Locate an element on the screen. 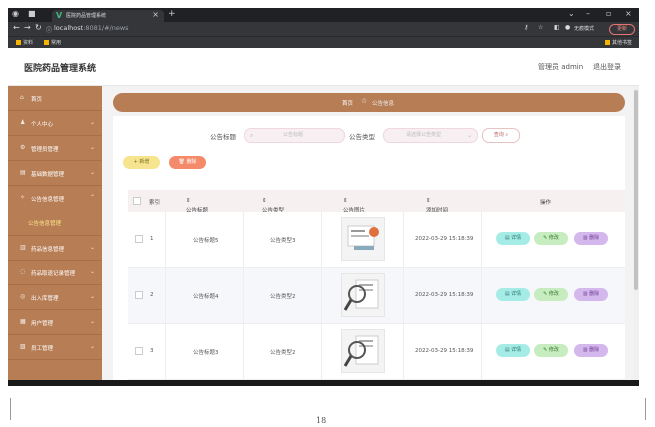  row-type: 公告类型3 is located at coordinates (283, 241).